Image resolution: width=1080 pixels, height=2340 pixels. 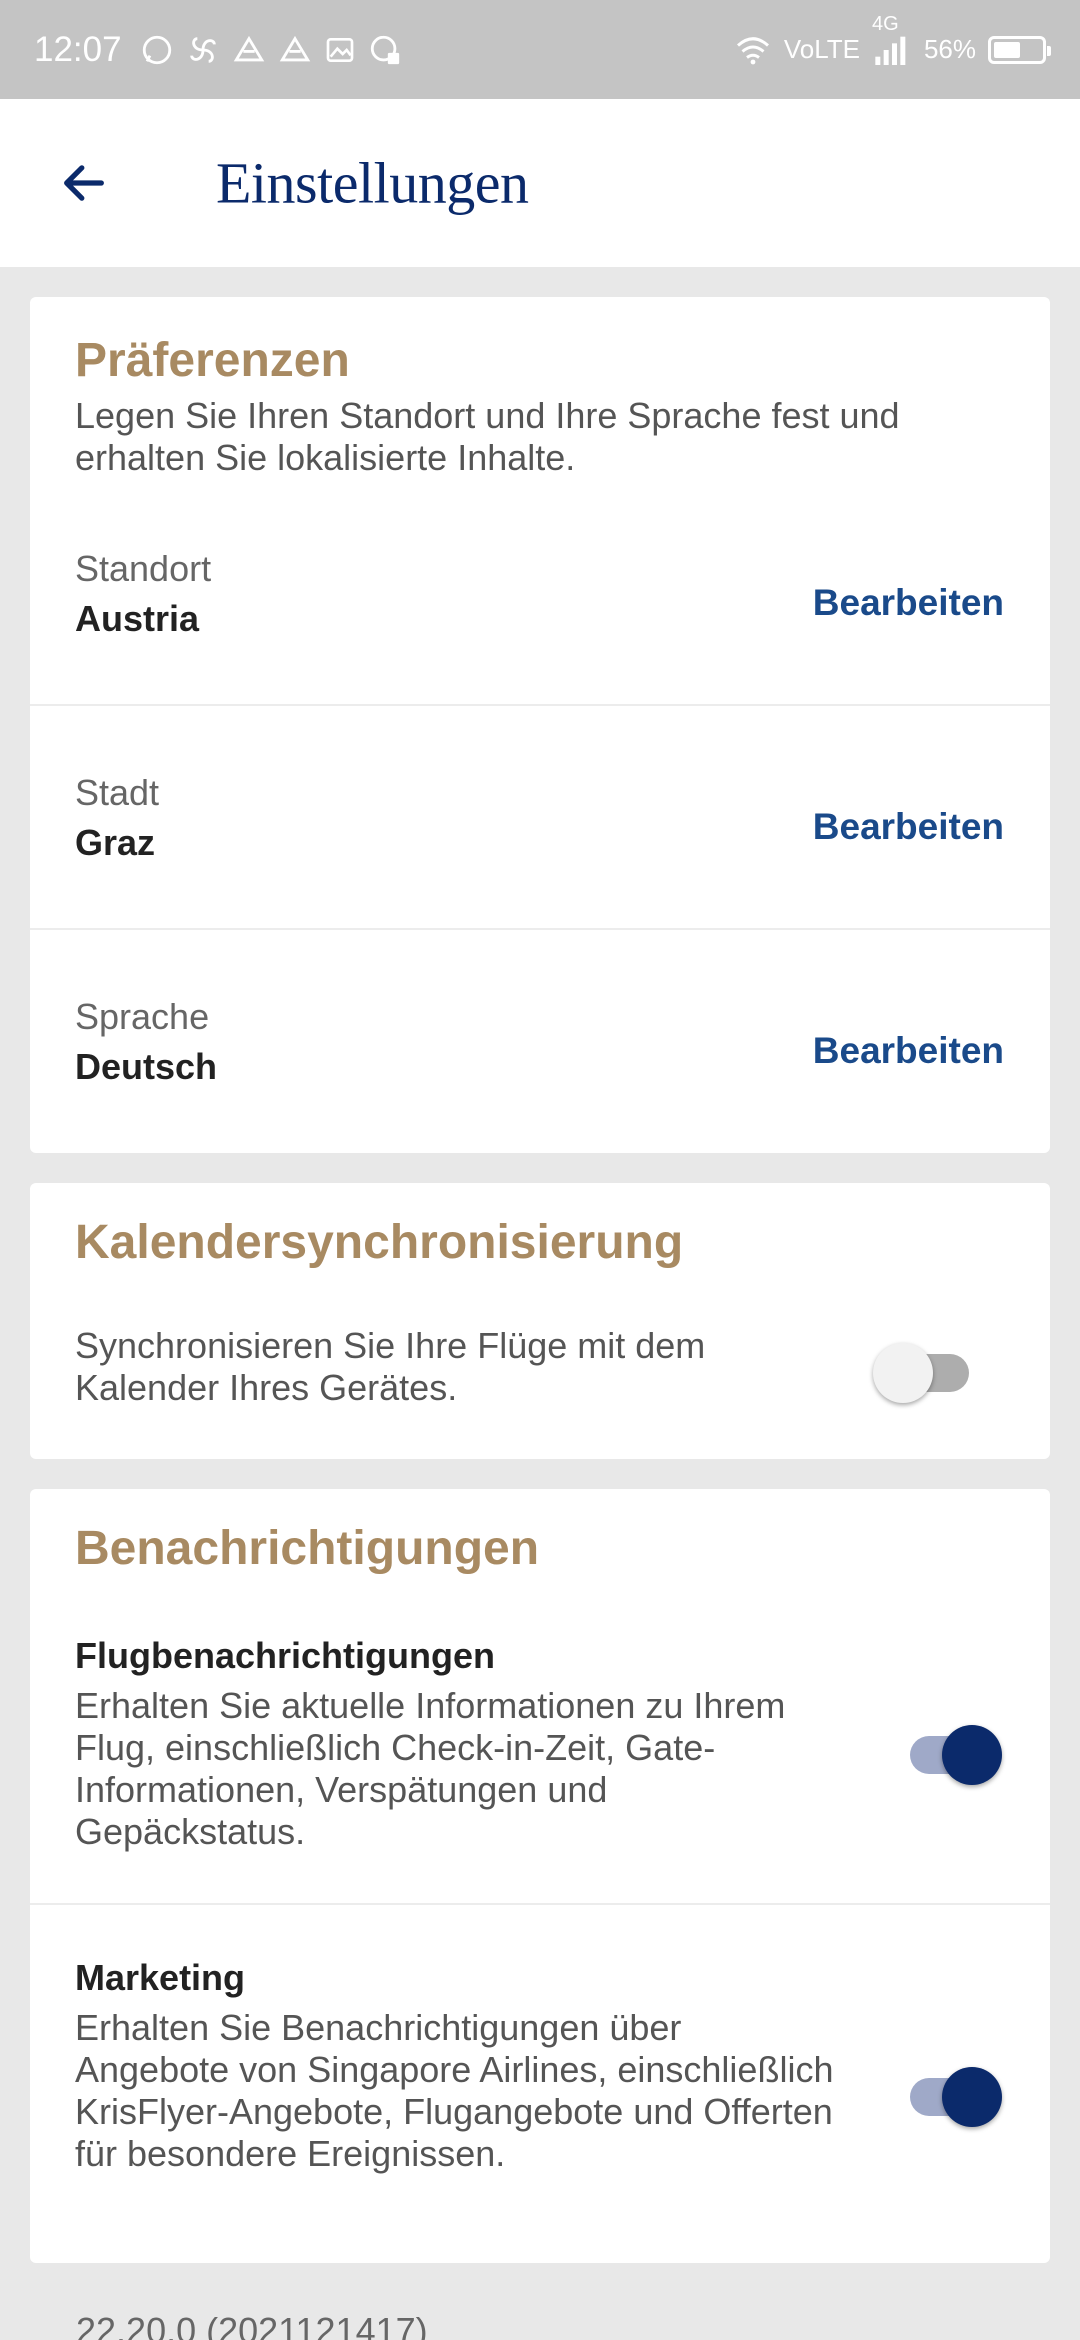 I want to click on network-label: VoLTE, so click(x=821, y=49).